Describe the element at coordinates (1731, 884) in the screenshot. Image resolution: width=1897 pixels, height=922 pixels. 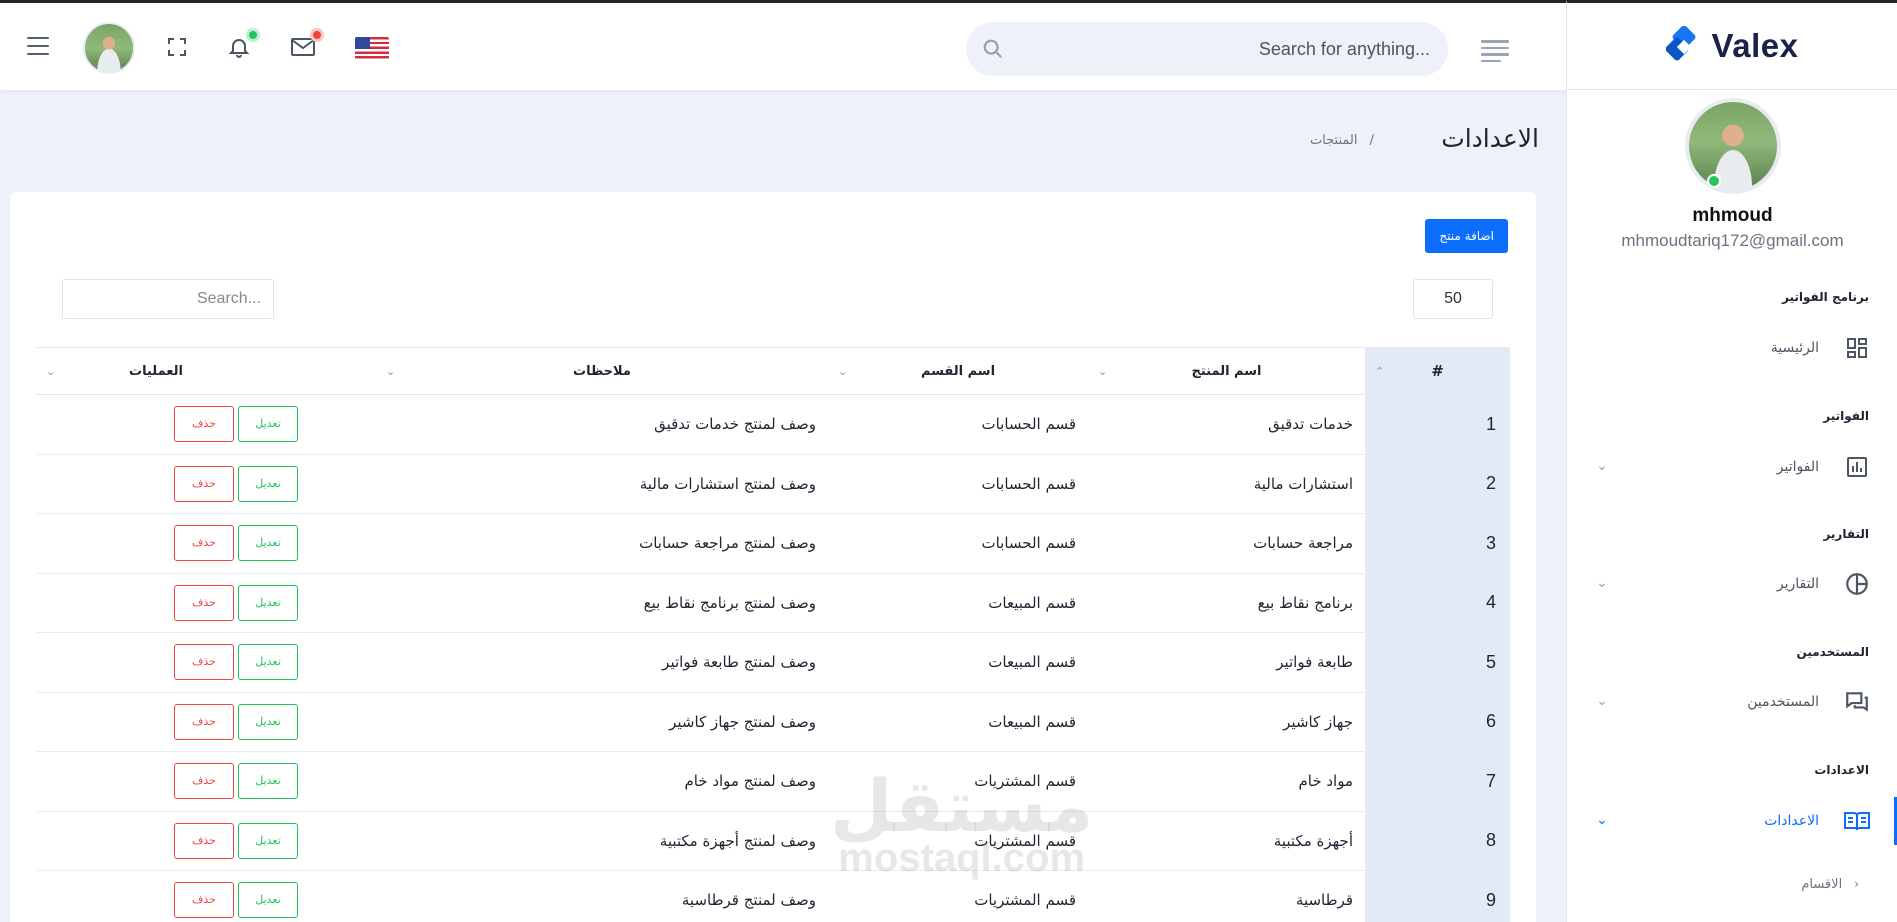
I see `sidebar-subitem-sections: ‹ الاقسام` at that location.